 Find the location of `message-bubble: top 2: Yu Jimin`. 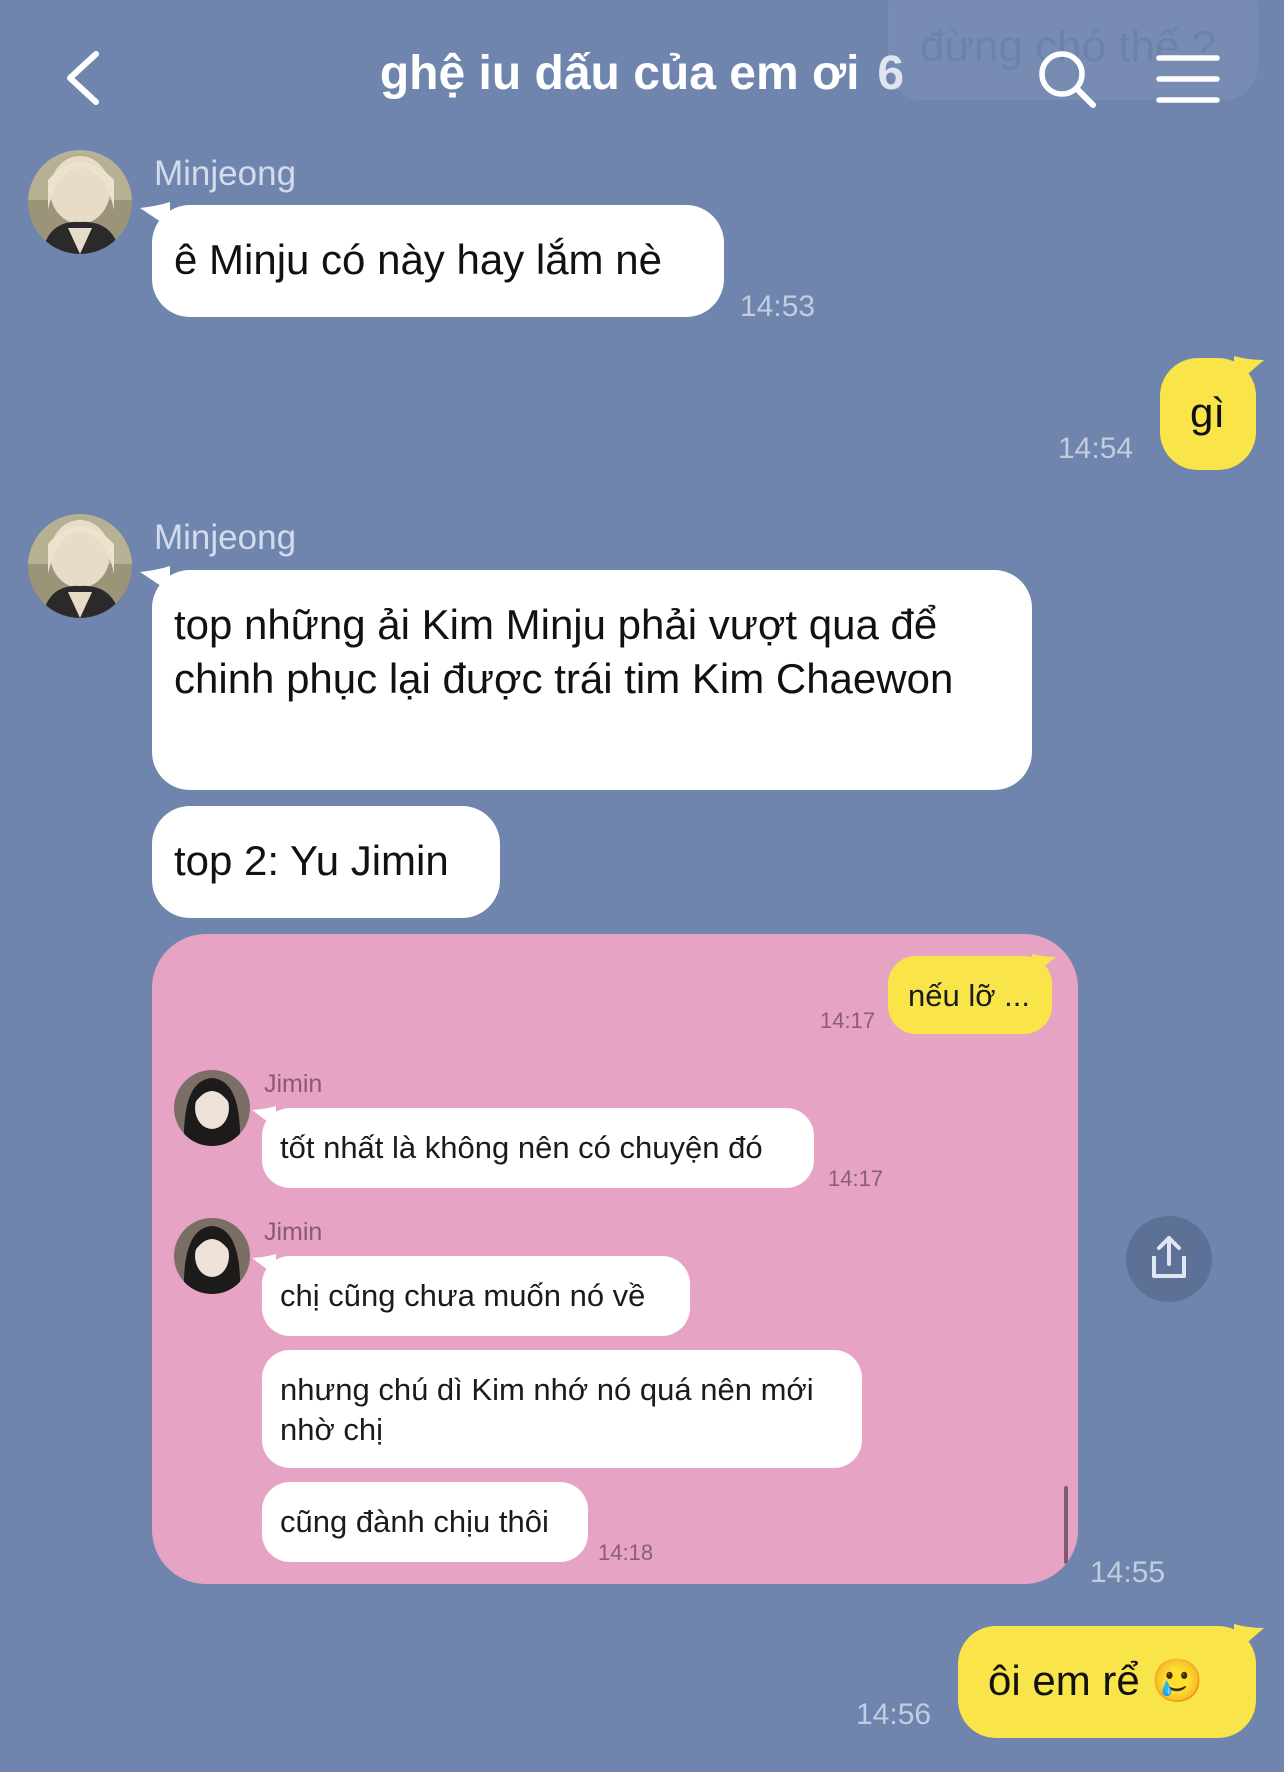

message-bubble: top 2: Yu Jimin is located at coordinates (326, 862).